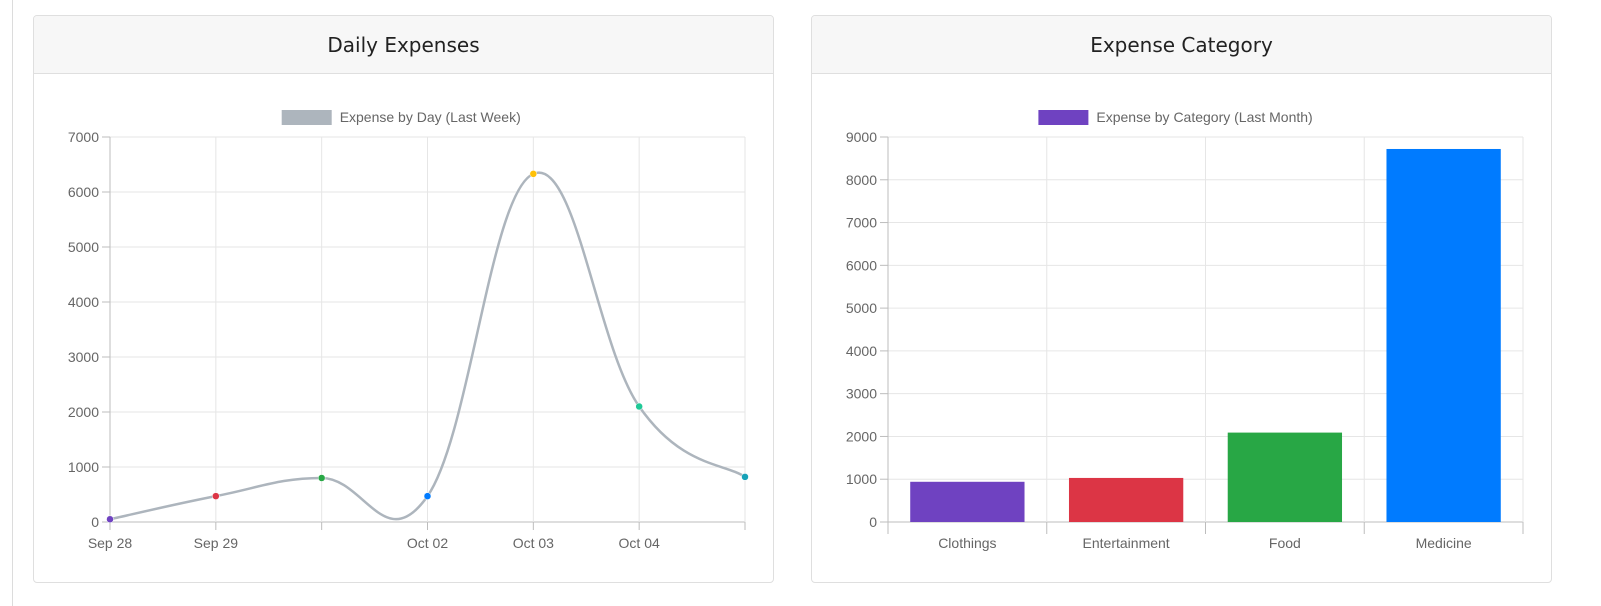  Describe the element at coordinates (12, 303) in the screenshot. I see `left-divider` at that location.